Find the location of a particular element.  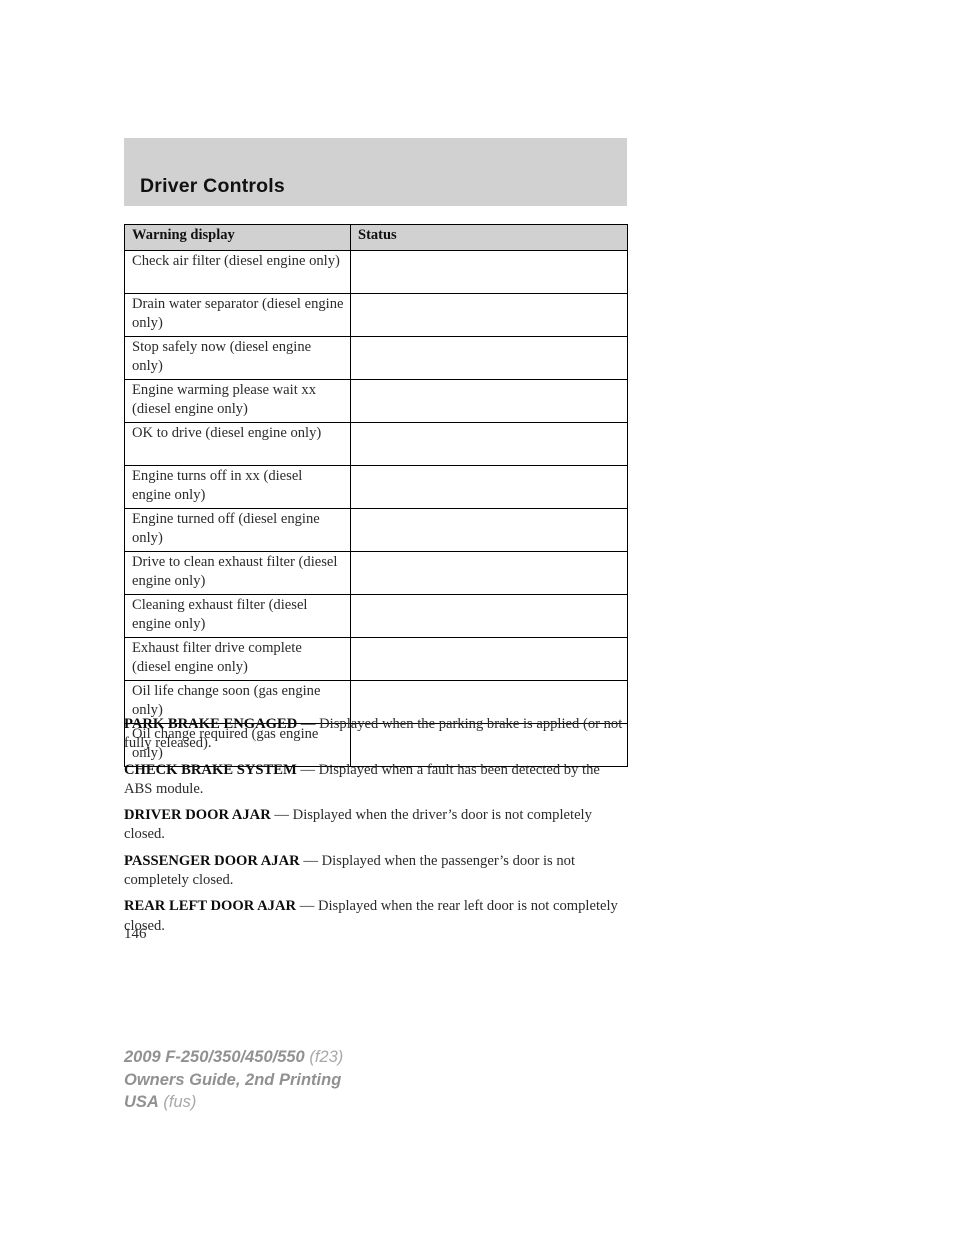

footer-guide: Owners Guide, 2nd Printing is located at coordinates (233, 1079).